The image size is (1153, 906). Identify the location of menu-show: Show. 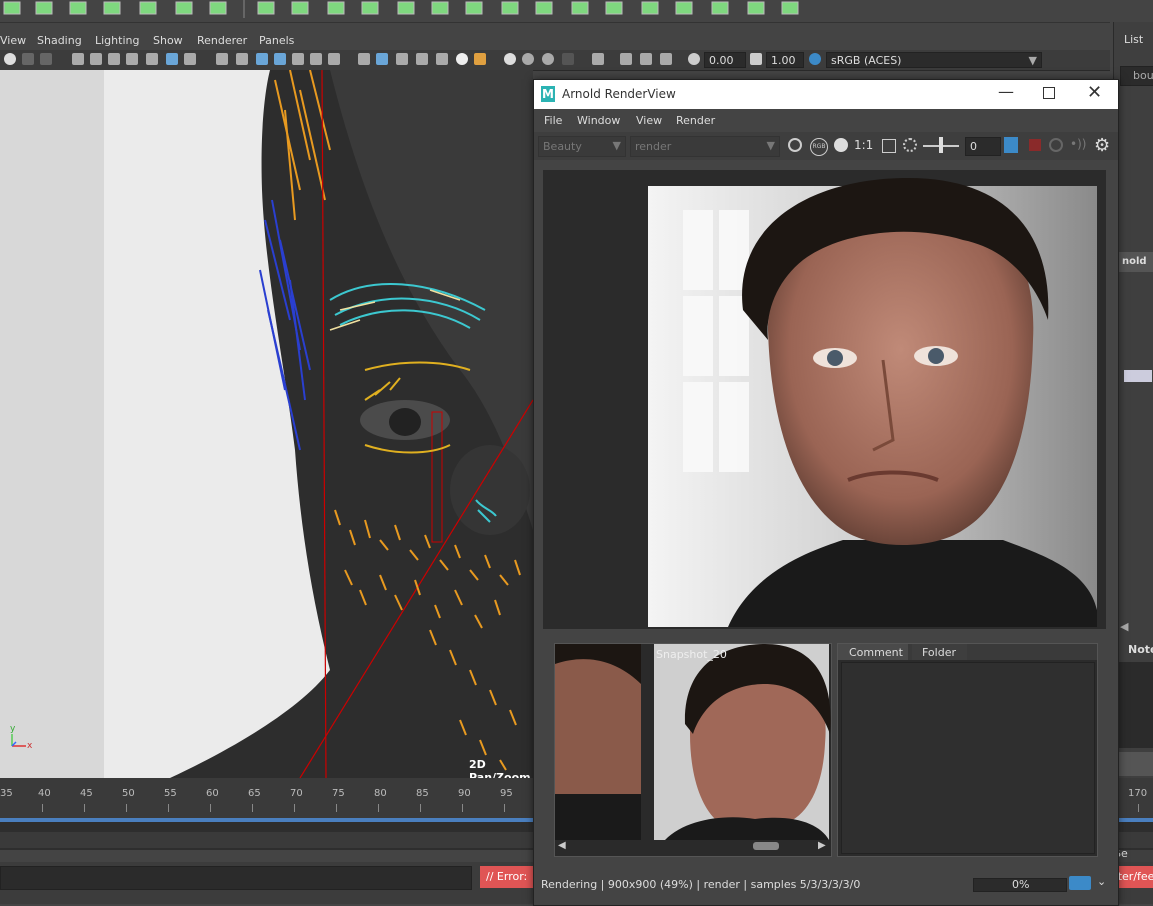
(168, 40).